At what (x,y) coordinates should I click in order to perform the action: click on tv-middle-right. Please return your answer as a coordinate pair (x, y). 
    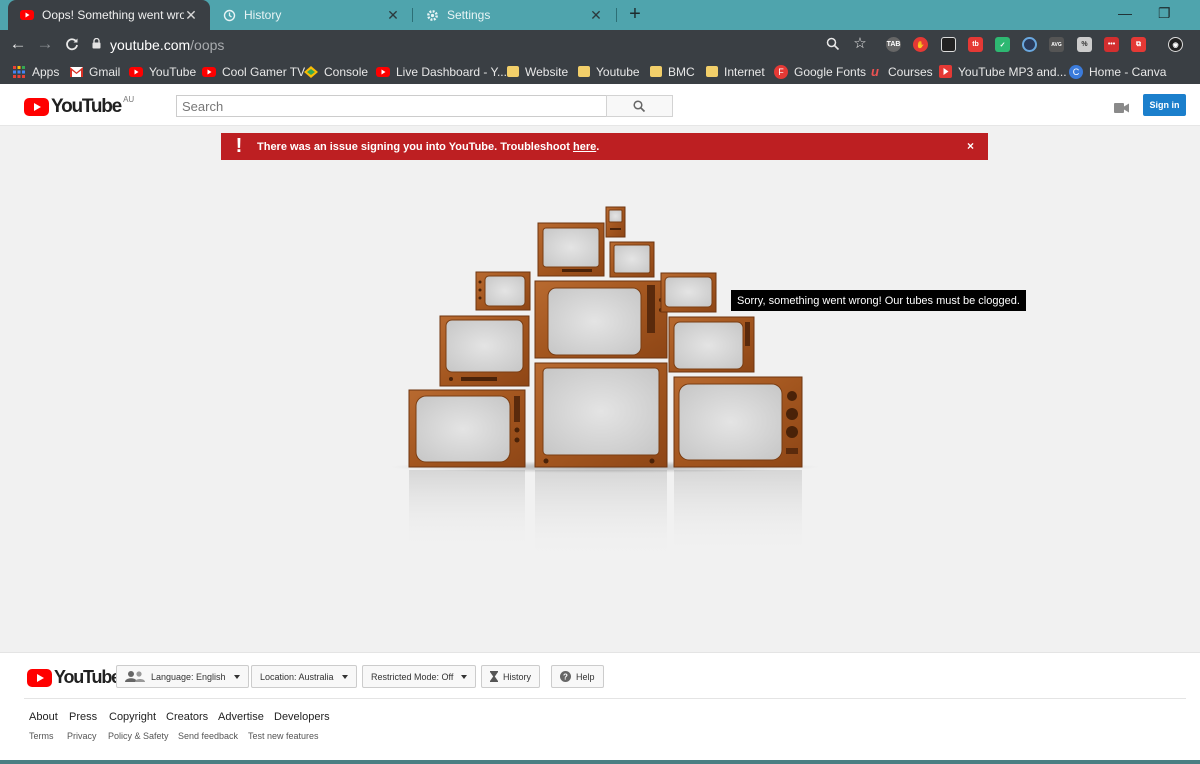
    Looking at the image, I should click on (711, 344).